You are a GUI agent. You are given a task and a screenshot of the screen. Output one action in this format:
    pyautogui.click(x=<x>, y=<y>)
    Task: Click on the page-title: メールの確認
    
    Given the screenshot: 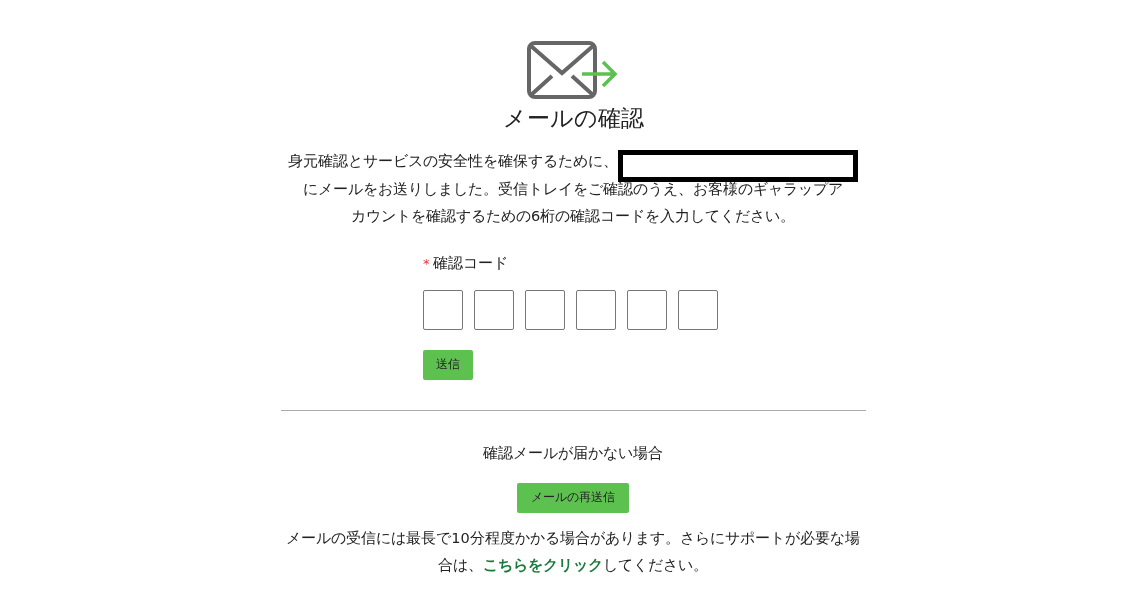 What is the action you would take?
    pyautogui.click(x=573, y=118)
    